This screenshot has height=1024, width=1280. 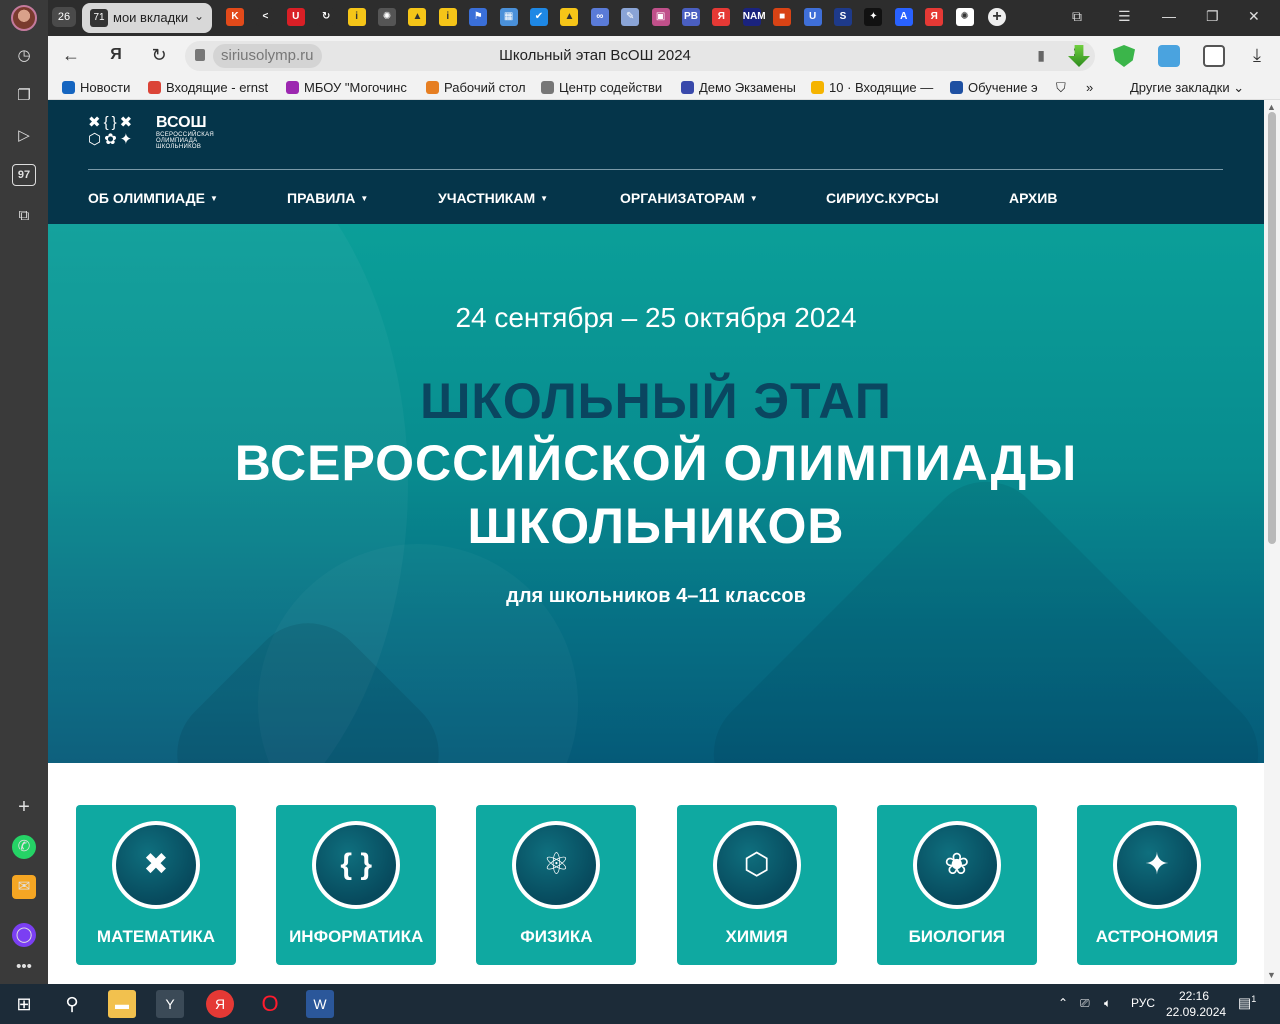 I want to click on draw-icon: ✎, so click(x=630, y=17).